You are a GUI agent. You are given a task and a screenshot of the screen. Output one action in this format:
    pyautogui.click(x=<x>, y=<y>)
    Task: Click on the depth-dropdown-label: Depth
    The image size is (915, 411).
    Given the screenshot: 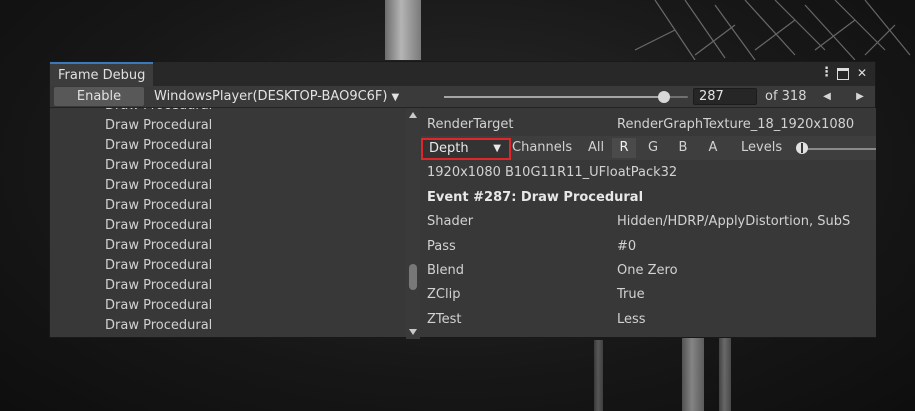 What is the action you would take?
    pyautogui.click(x=449, y=148)
    